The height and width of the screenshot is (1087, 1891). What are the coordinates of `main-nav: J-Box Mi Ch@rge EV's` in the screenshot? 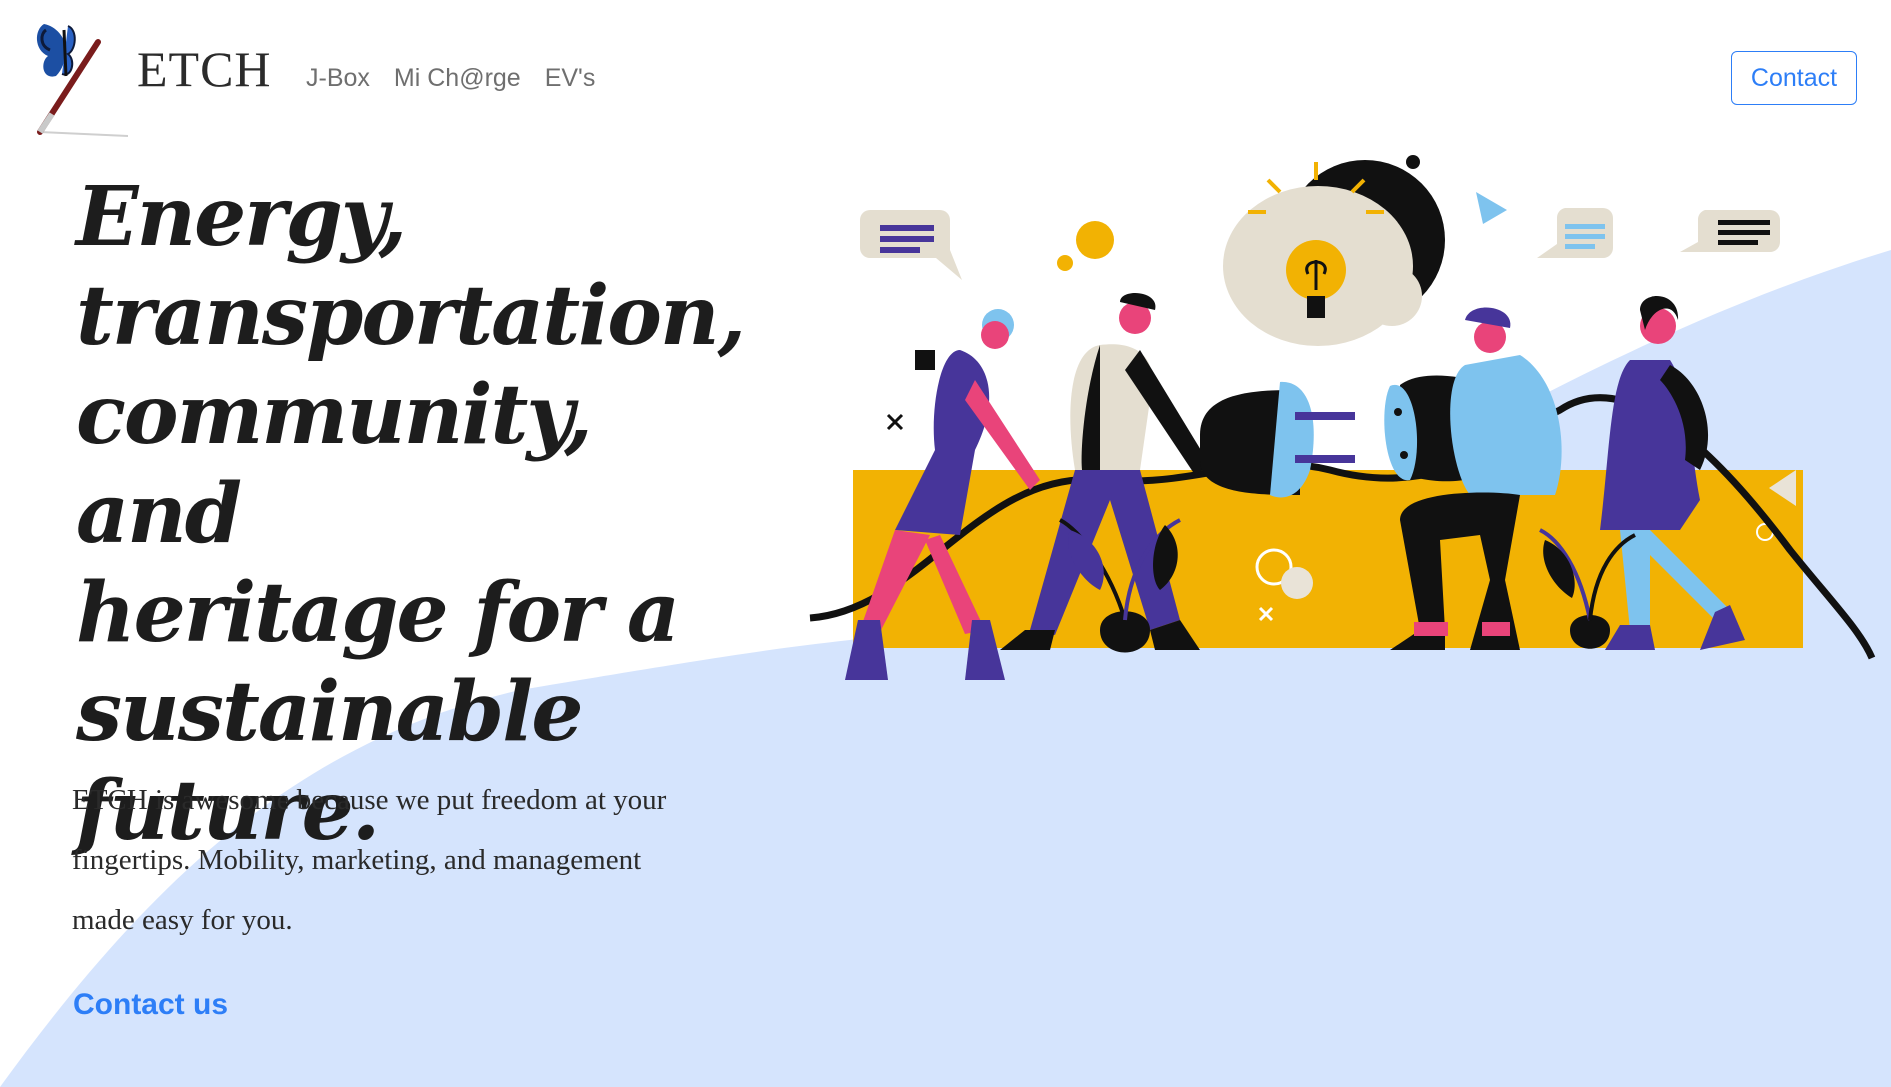 It's located at (450, 78).